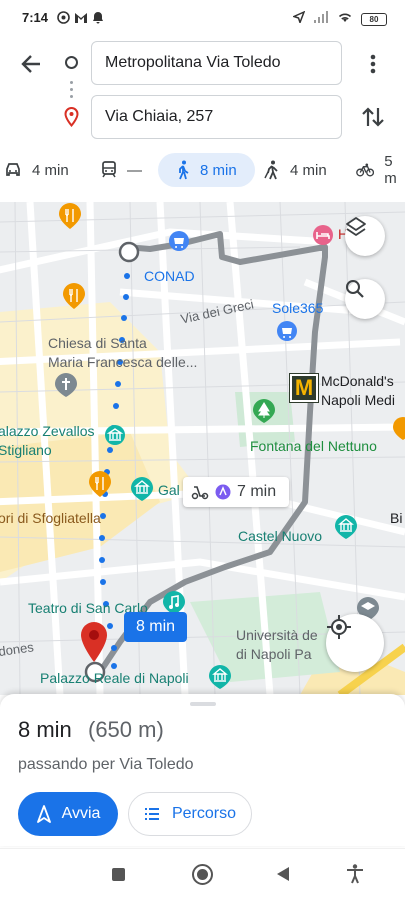 This screenshot has height=900, width=405. Describe the element at coordinates (216, 63) in the screenshot. I see `origin-field: Metropolitana Via Toledo` at that location.